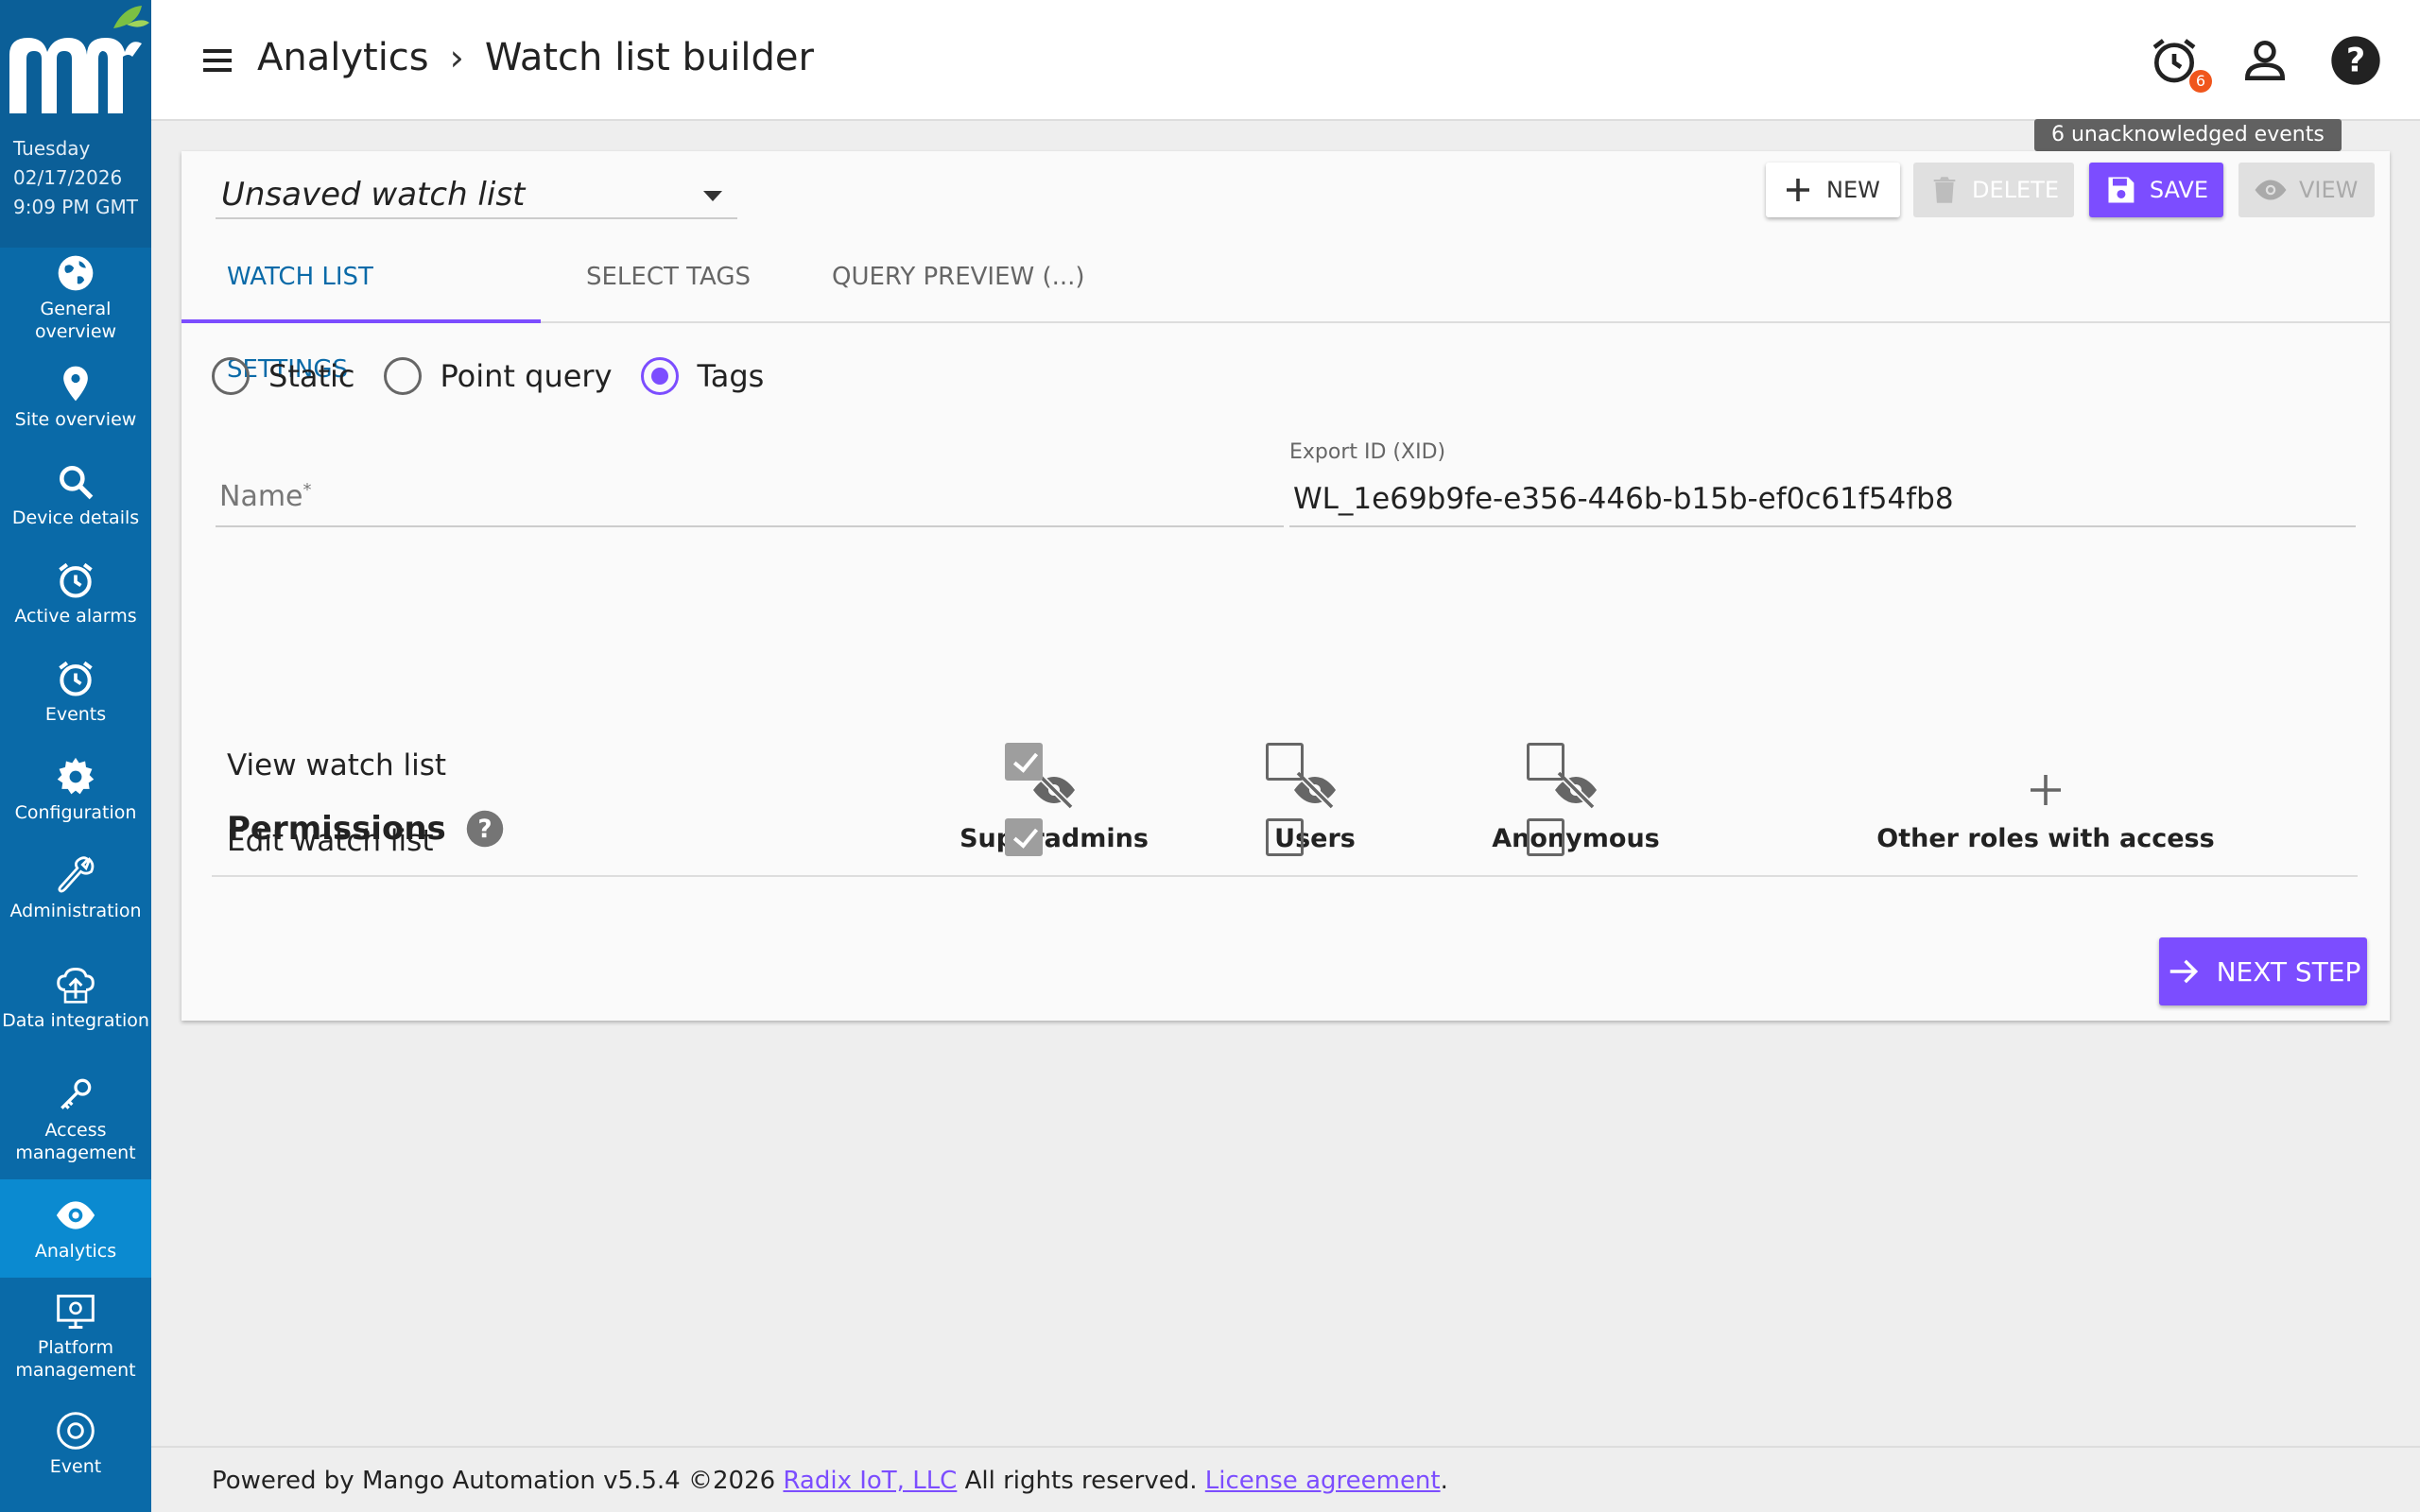 The height and width of the screenshot is (1512, 2420). Describe the element at coordinates (330, 841) in the screenshot. I see `permission-row-edit: Edit watch list` at that location.